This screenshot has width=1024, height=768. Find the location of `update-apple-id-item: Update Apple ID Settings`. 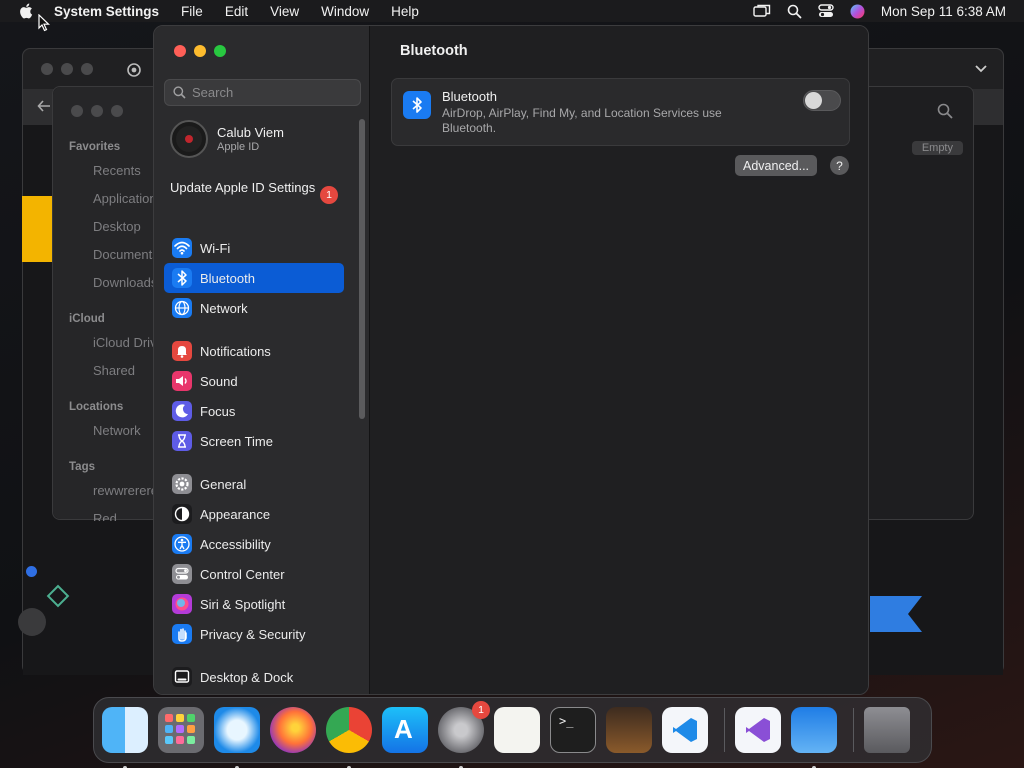

update-apple-id-item: Update Apple ID Settings is located at coordinates (255, 188).